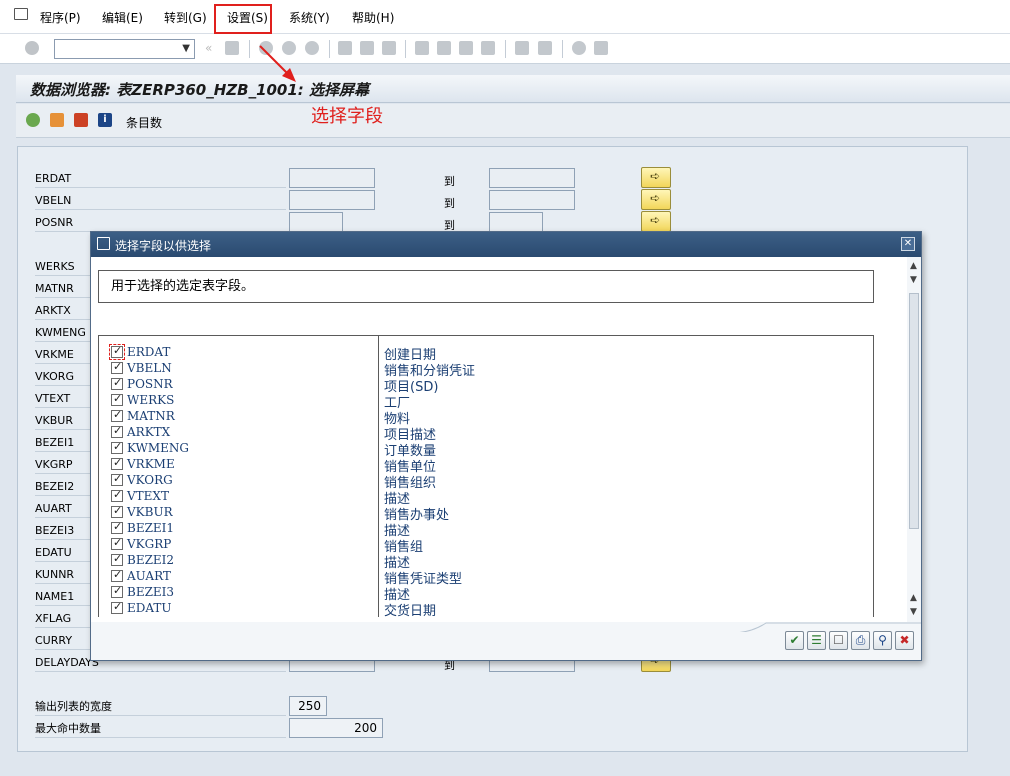  I want to click on menu-bar: 程序(P) 编辑(E) 转到(G) 设置(S) 系统(Y) 帮助(H), so click(505, 17).